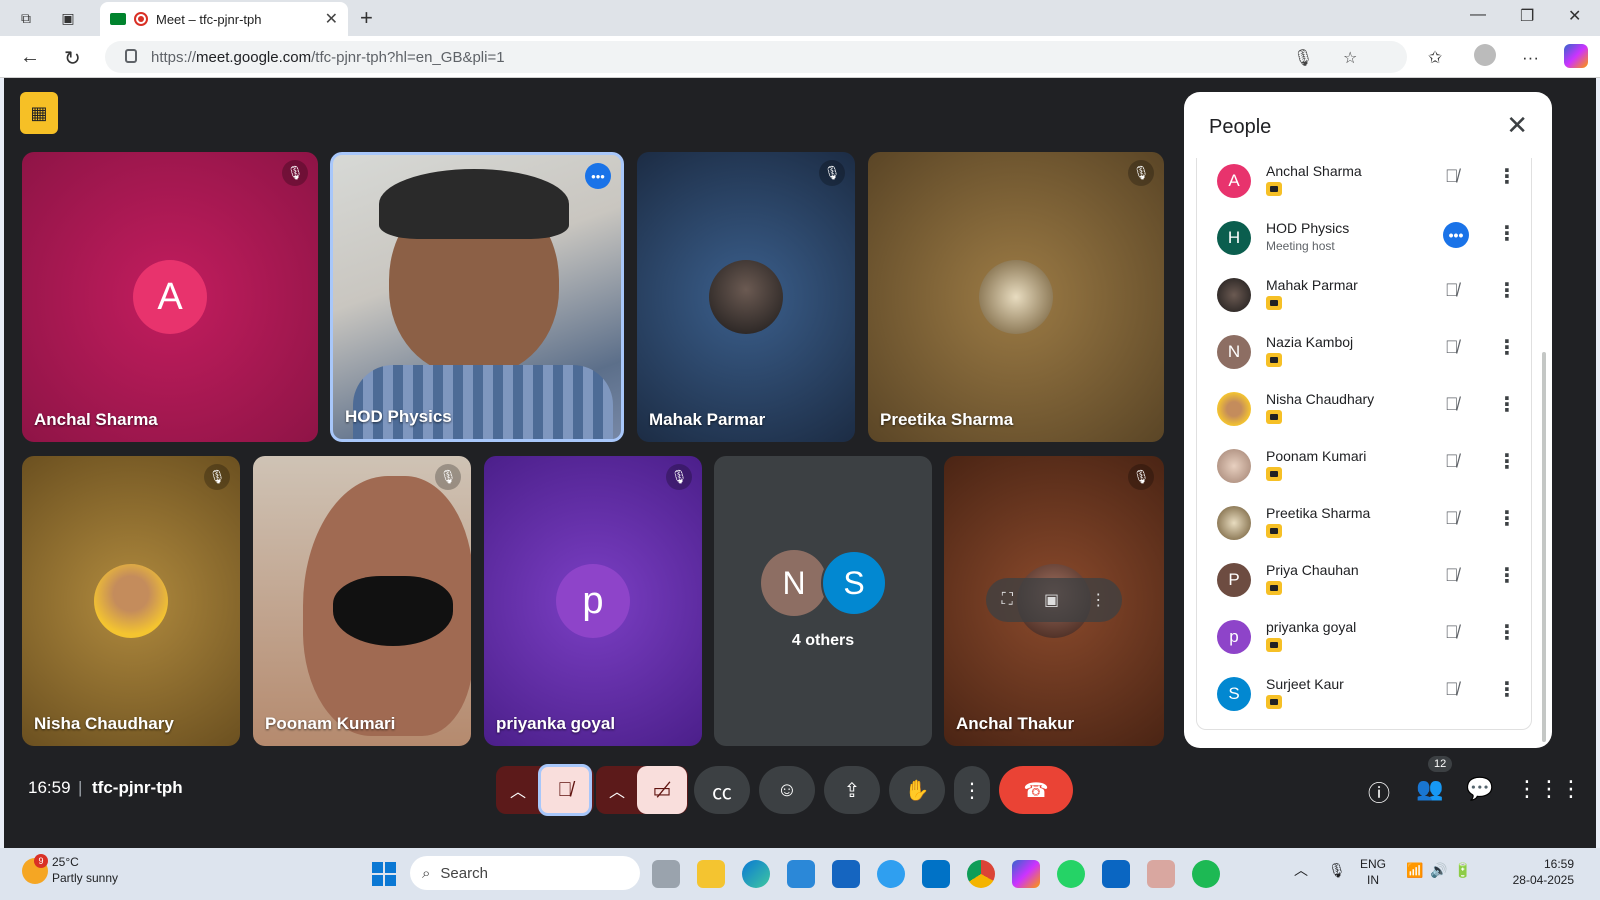 The image size is (1600, 900). Describe the element at coordinates (1026, 874) in the screenshot. I see `copilot-app-icon` at that location.